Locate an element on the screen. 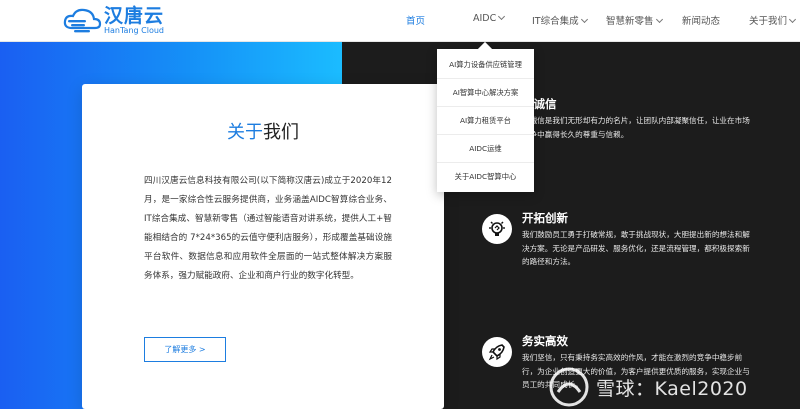 This screenshot has width=800, height=409. dropdown-item-solution: AI智算中心解决方案 is located at coordinates (485, 93).